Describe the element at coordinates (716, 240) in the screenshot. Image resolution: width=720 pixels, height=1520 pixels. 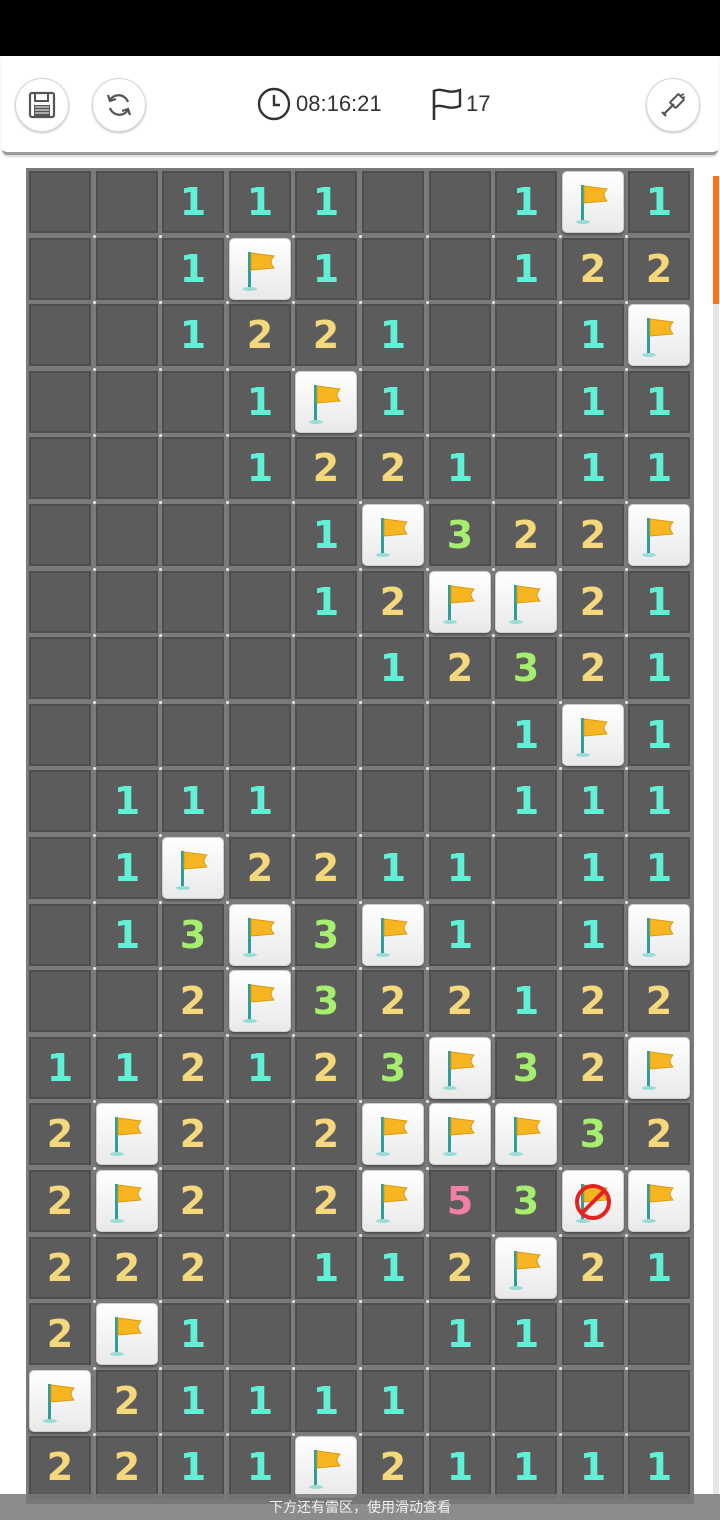
I see `scrollbar-thumb` at that location.